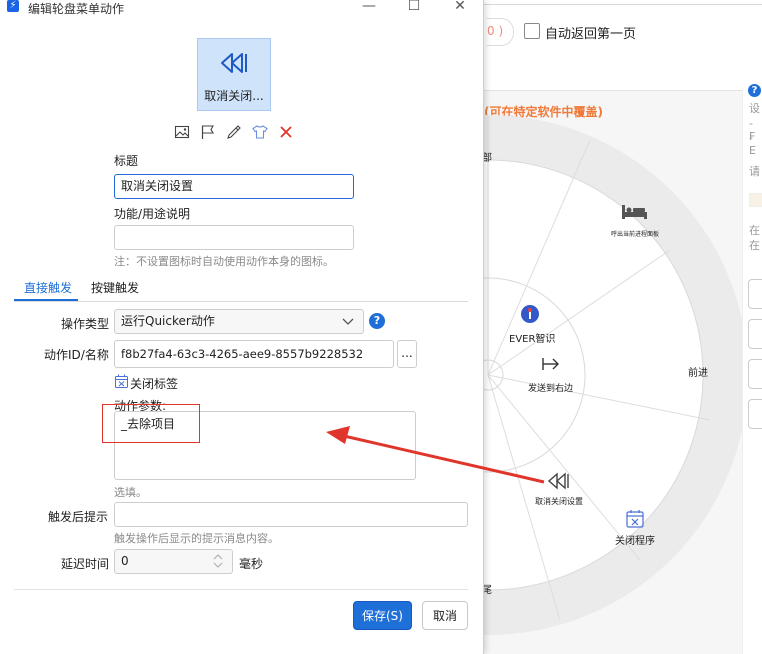 This screenshot has height=654, width=762. I want to click on description-label: 功能/用途说明, so click(152, 214).